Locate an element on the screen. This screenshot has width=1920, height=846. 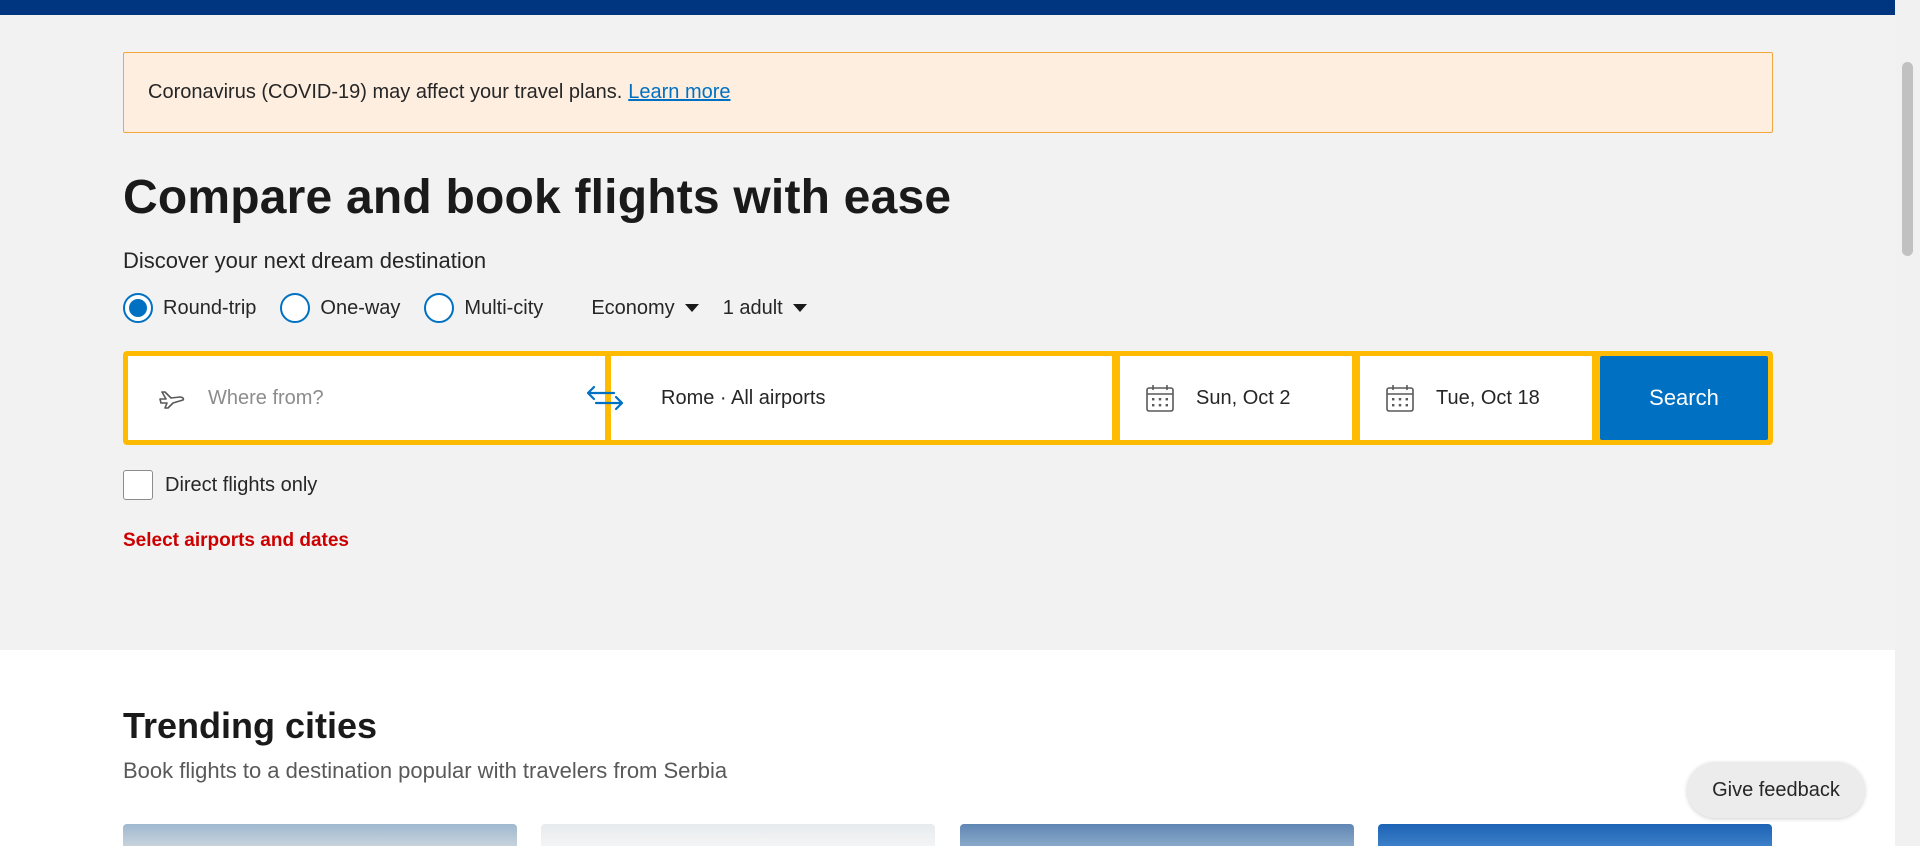
travelers-dropdown: 1 adult is located at coordinates (765, 308).